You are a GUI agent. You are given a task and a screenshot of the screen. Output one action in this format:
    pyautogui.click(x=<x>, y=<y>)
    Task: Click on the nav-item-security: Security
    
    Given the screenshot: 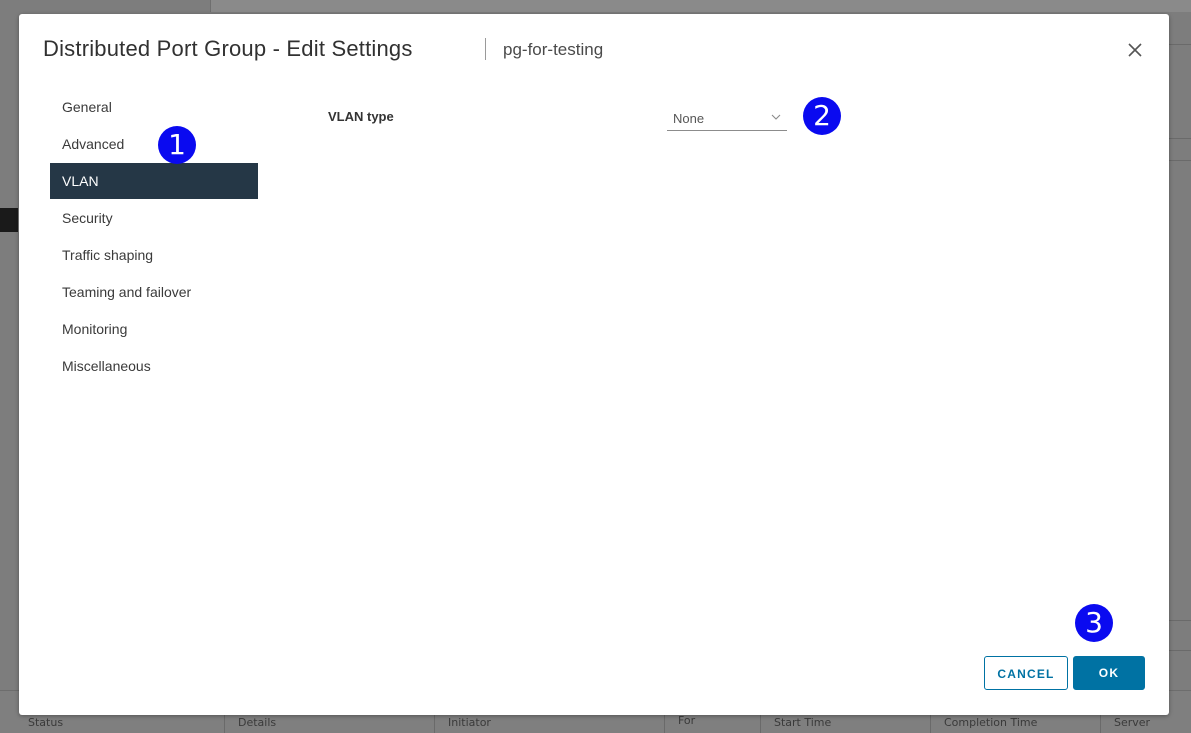 What is the action you would take?
    pyautogui.click(x=154, y=218)
    